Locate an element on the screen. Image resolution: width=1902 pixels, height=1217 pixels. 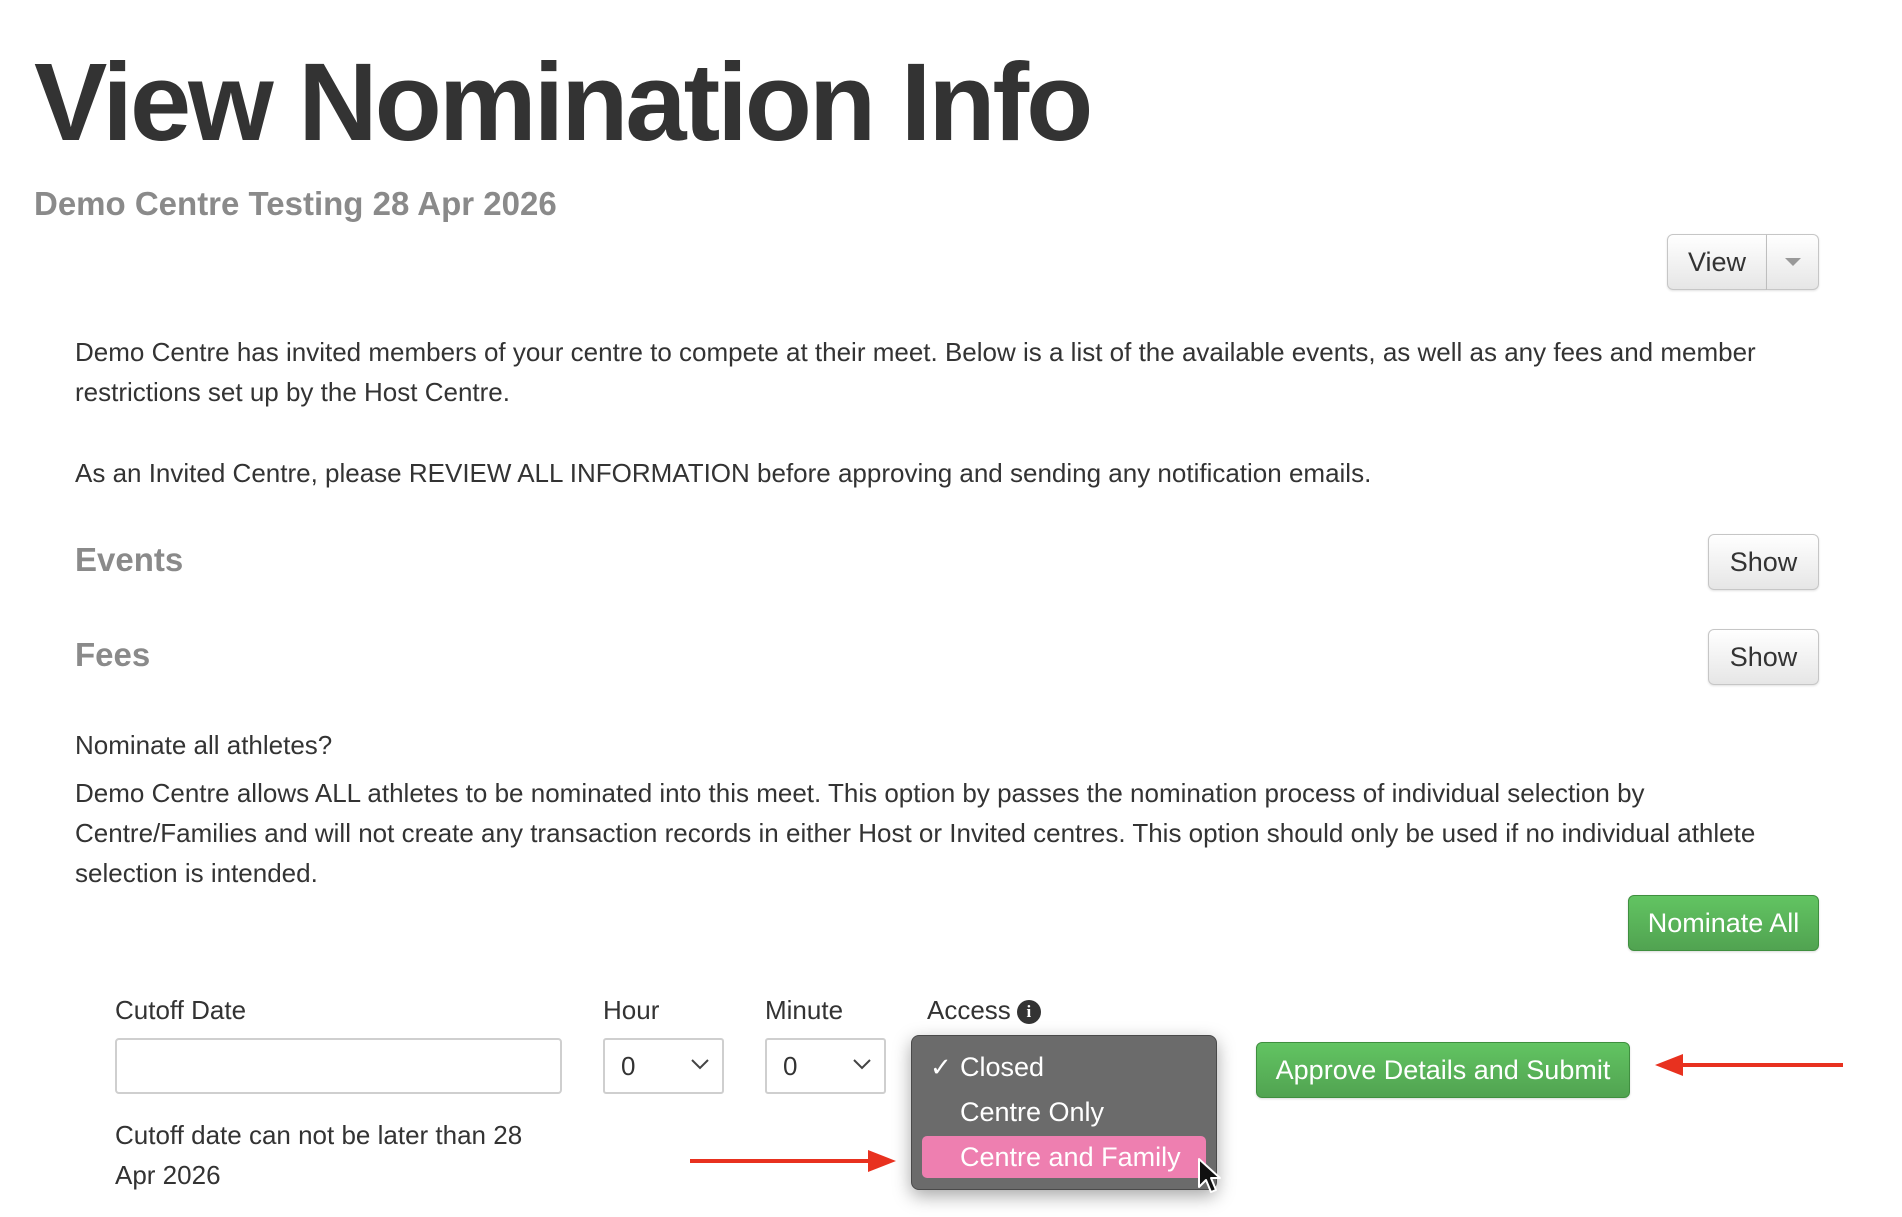
view-button-group: View is located at coordinates (1743, 262).